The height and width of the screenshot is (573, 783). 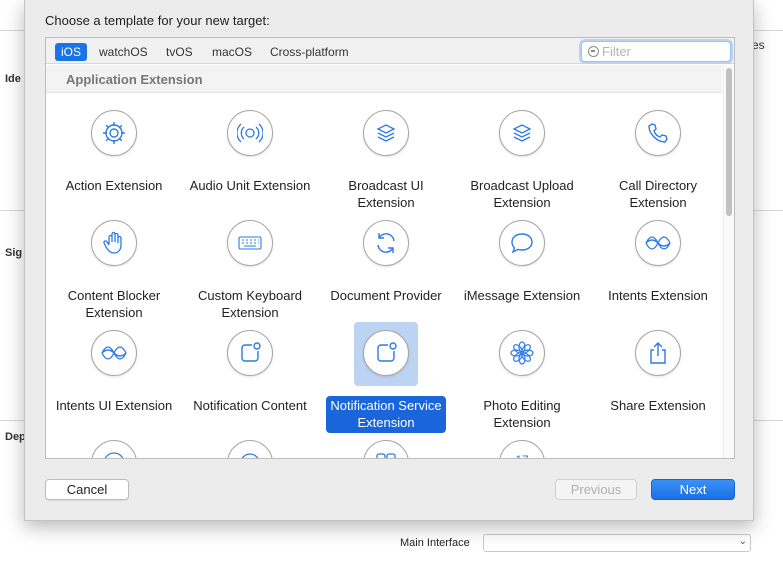 I want to click on spotlight-icon, so click(x=250, y=455).